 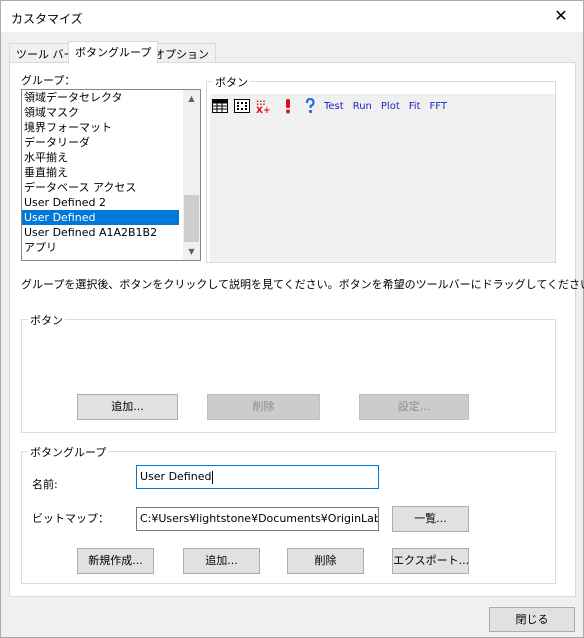 I want to click on group-list-scrollbar: ▲ ▼, so click(x=191, y=175).